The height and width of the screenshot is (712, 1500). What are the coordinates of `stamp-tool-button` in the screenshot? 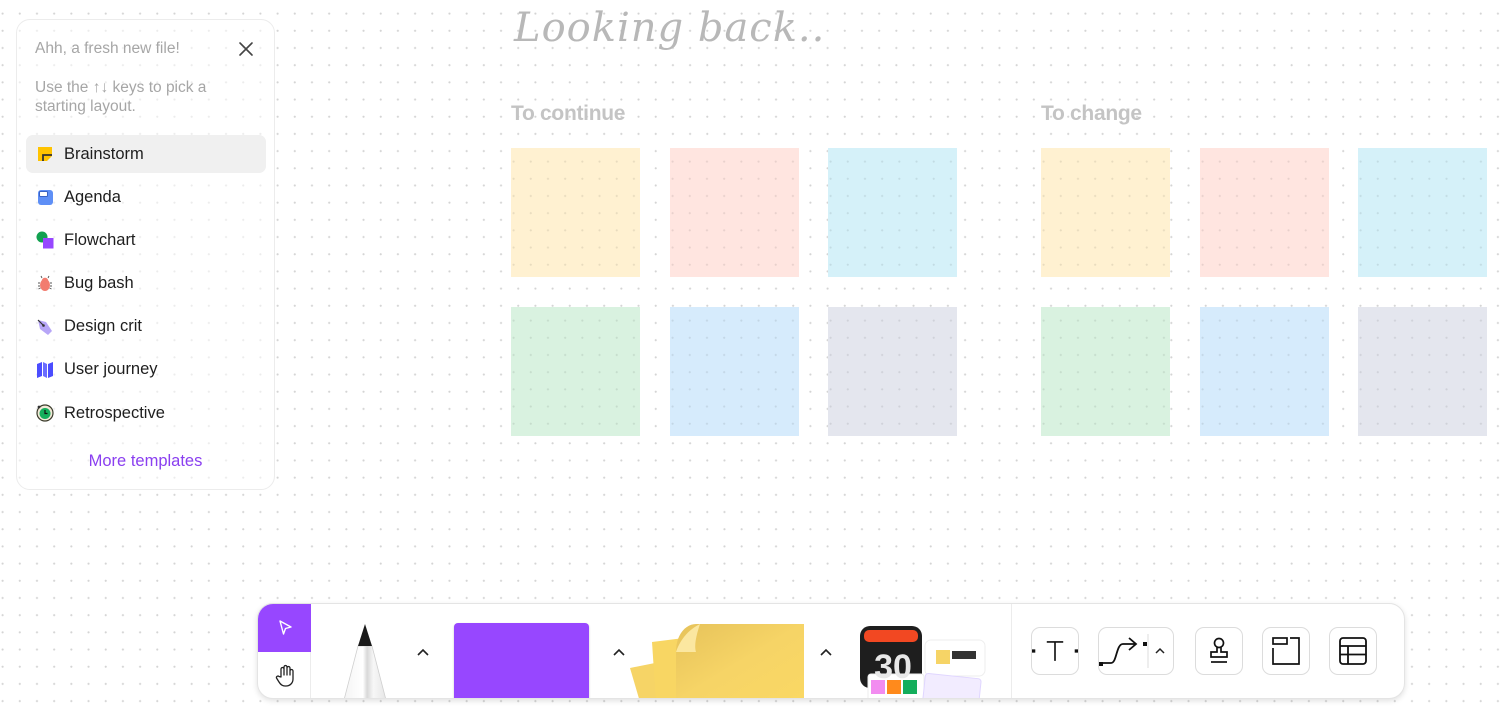 It's located at (1219, 651).